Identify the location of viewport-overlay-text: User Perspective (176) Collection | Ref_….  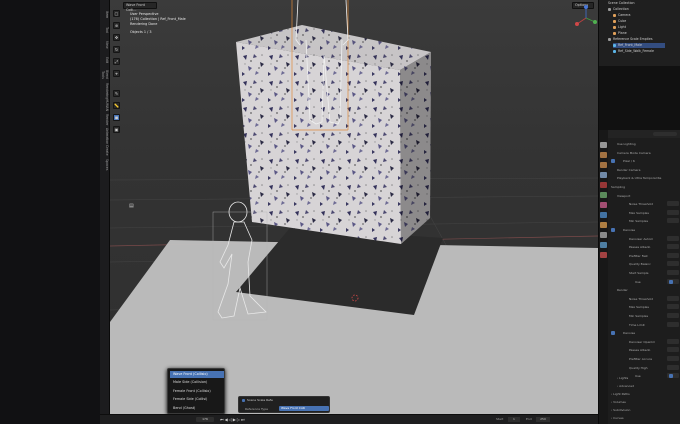
(158, 23).